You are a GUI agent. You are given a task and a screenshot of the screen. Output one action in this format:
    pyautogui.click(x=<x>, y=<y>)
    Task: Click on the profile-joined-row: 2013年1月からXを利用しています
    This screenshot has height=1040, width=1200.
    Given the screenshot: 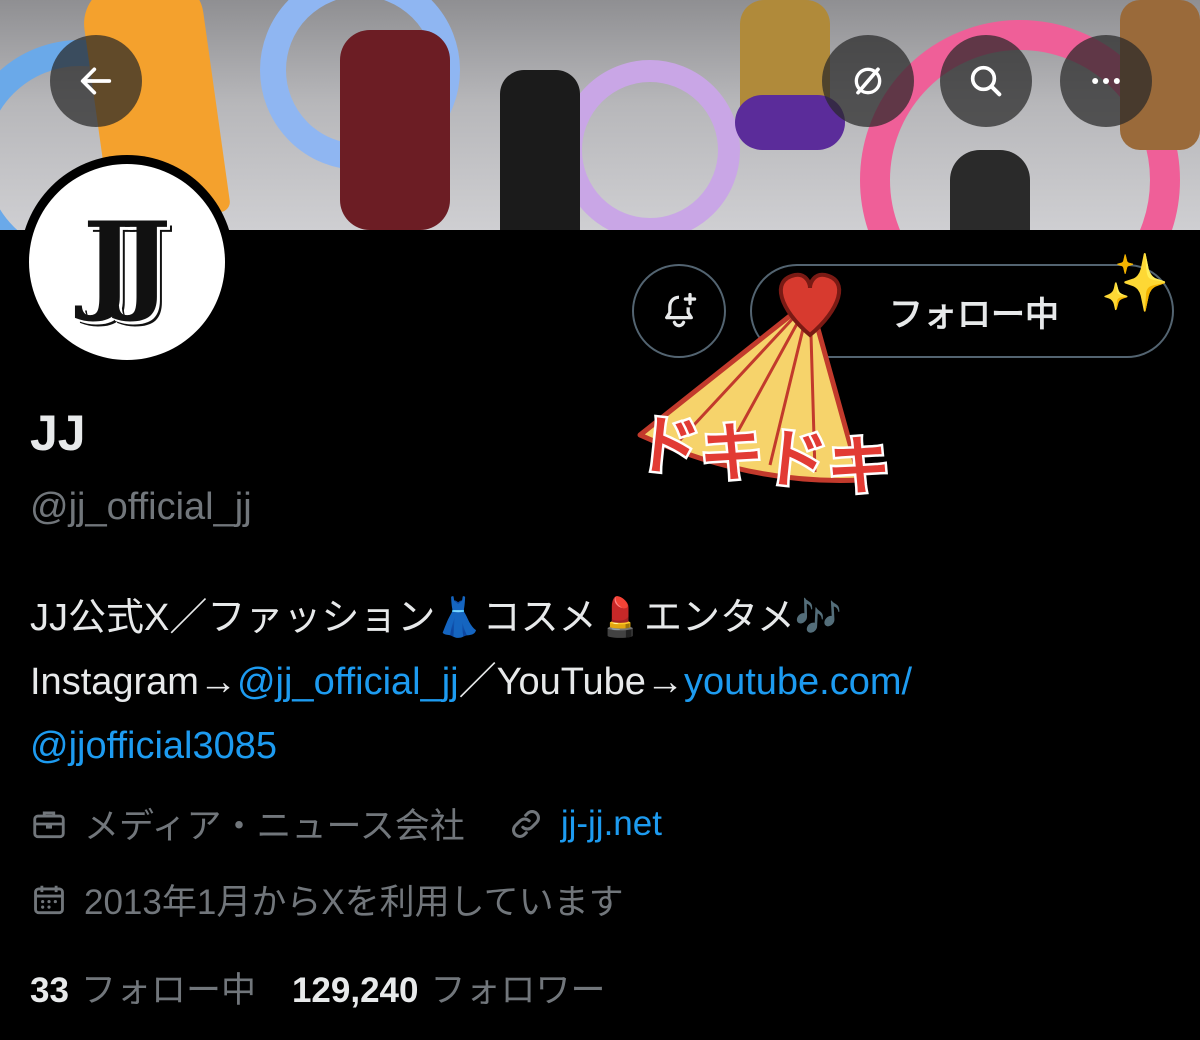 What is the action you would take?
    pyautogui.click(x=327, y=899)
    